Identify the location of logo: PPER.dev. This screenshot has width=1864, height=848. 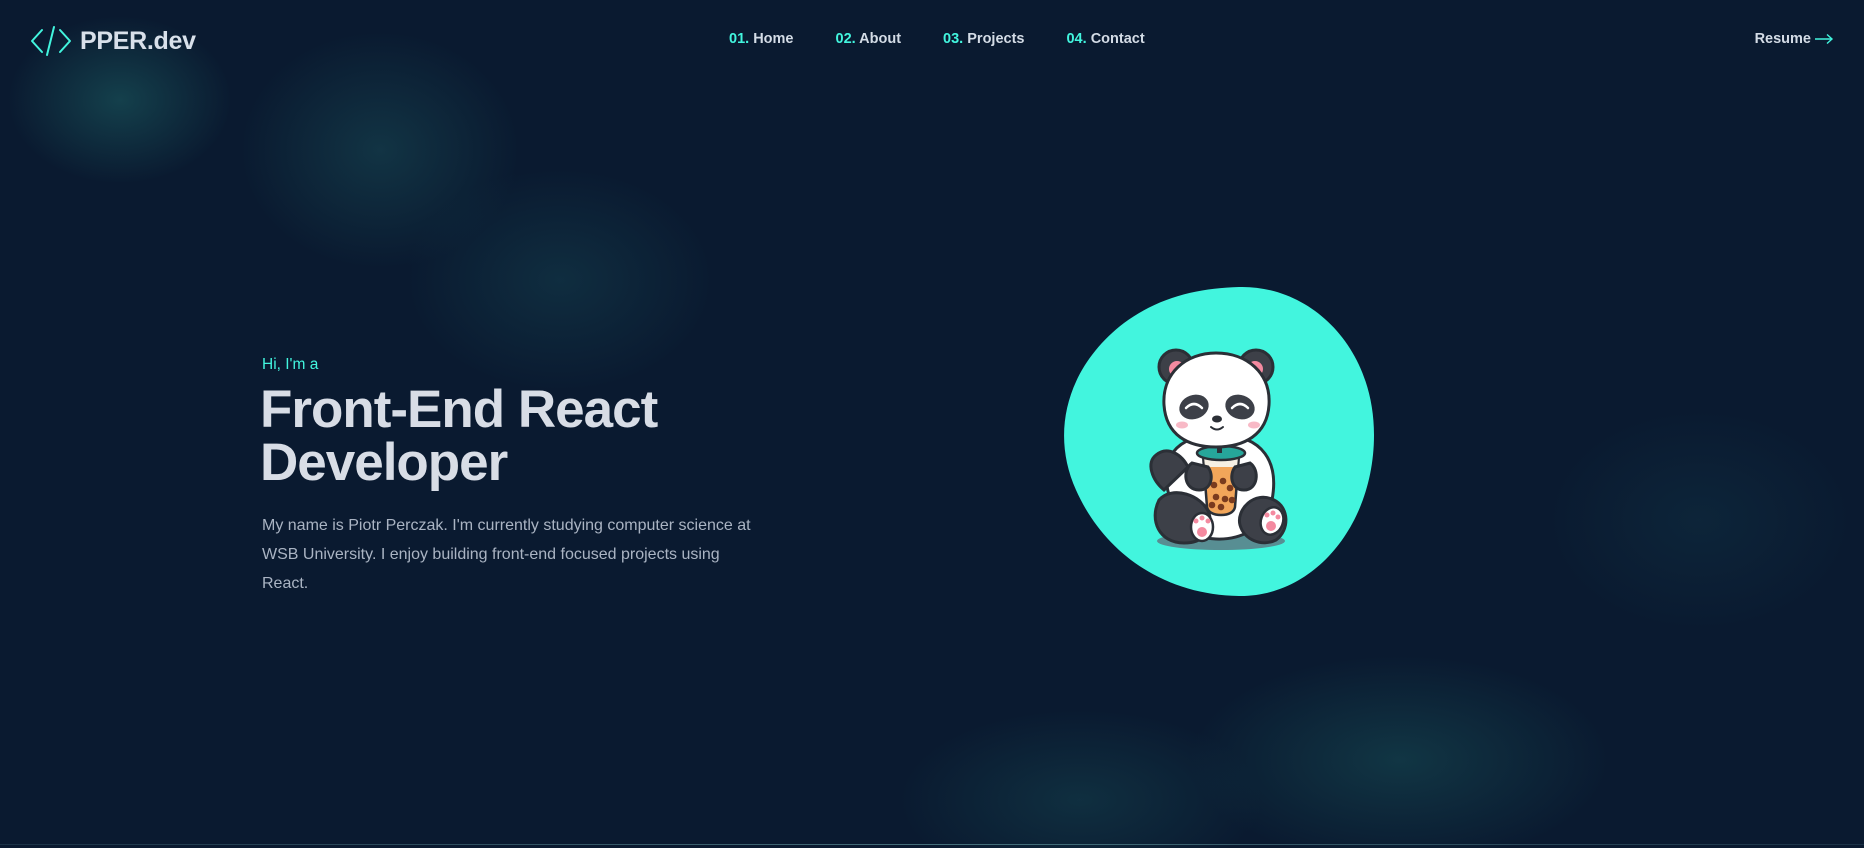
(113, 41).